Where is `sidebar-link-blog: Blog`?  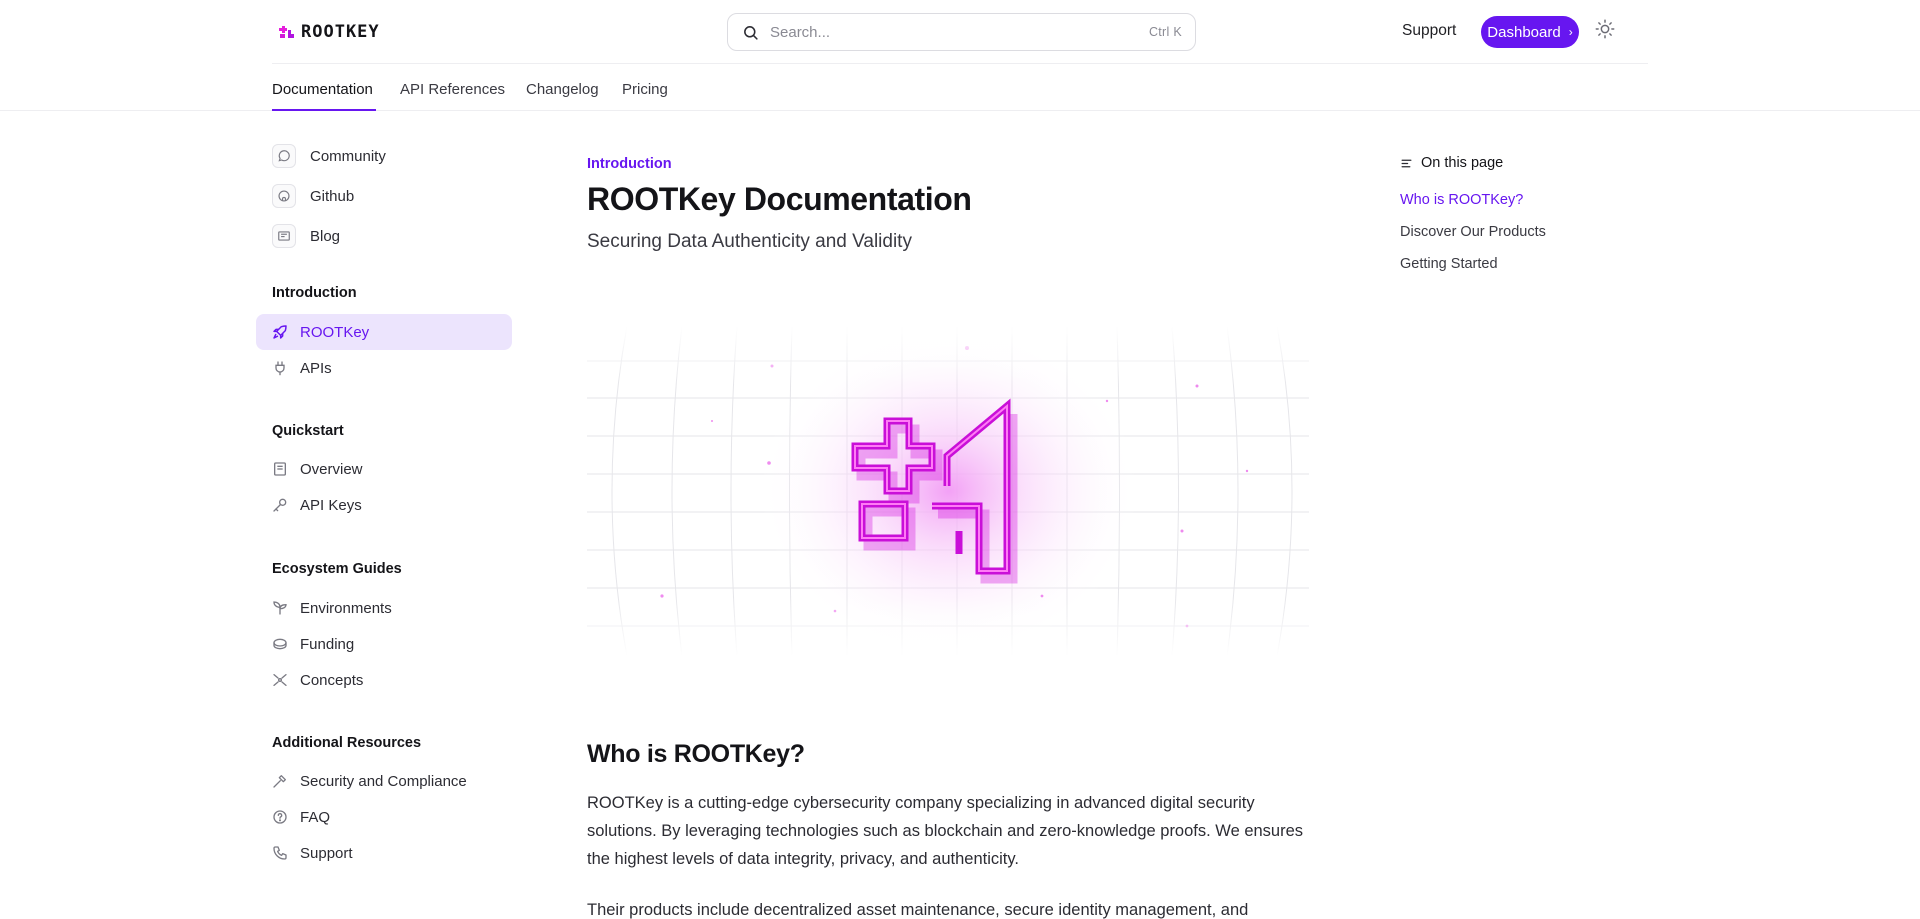 sidebar-link-blog: Blog is located at coordinates (306, 236).